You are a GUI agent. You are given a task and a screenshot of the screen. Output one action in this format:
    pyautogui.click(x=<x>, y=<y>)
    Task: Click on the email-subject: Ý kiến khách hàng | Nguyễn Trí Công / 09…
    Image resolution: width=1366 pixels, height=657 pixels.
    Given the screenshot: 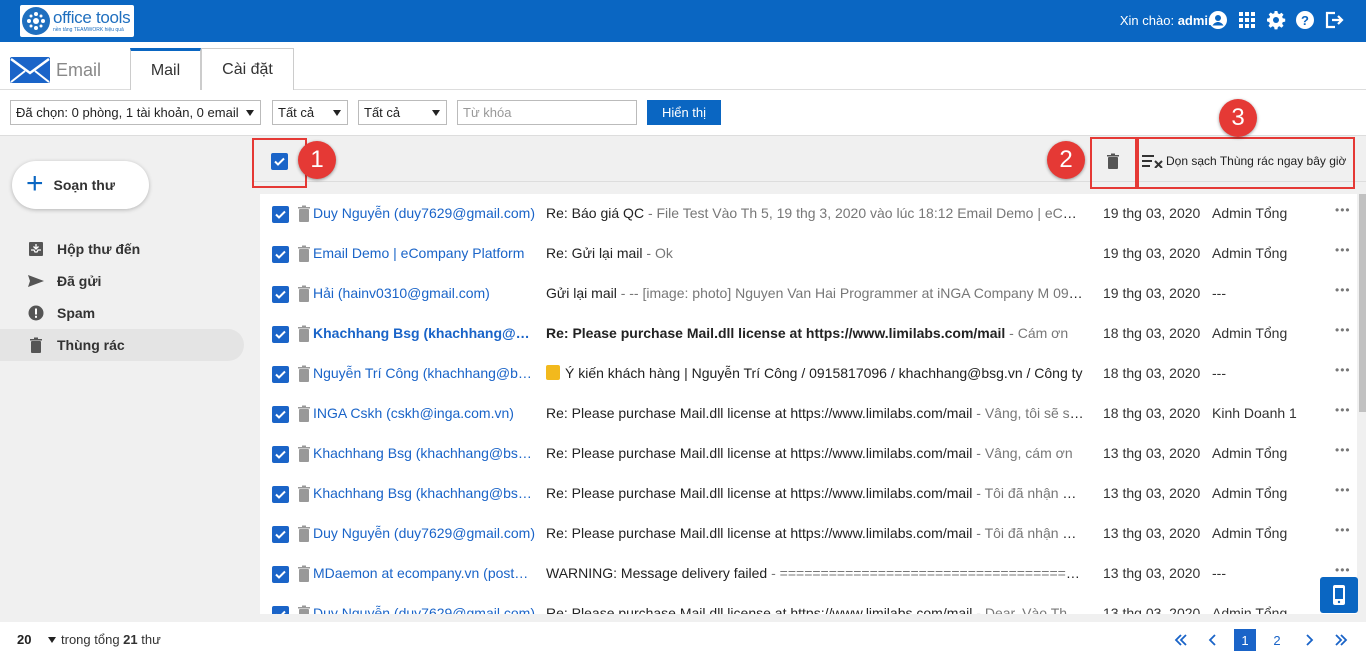 What is the action you would take?
    pyautogui.click(x=815, y=373)
    